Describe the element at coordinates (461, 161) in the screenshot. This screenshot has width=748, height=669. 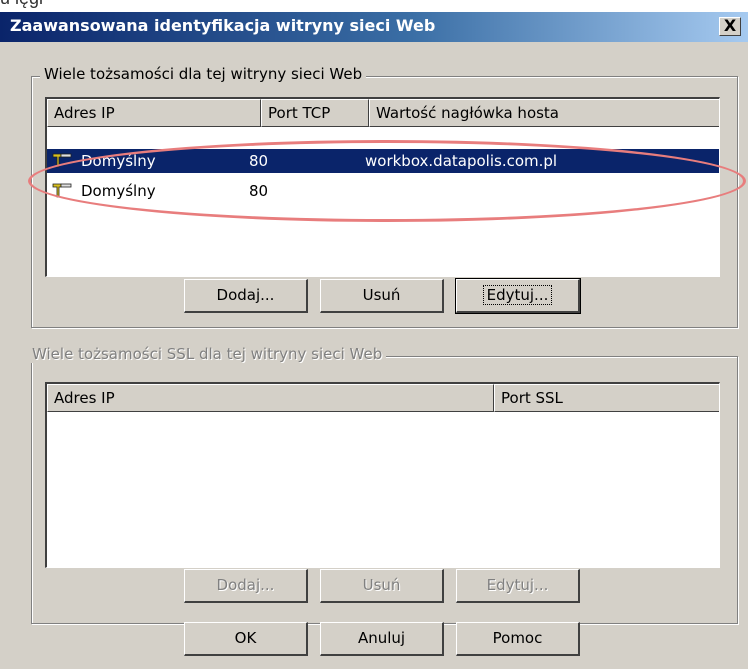
I see `row-host: workbox.datapolis.com.pl` at that location.